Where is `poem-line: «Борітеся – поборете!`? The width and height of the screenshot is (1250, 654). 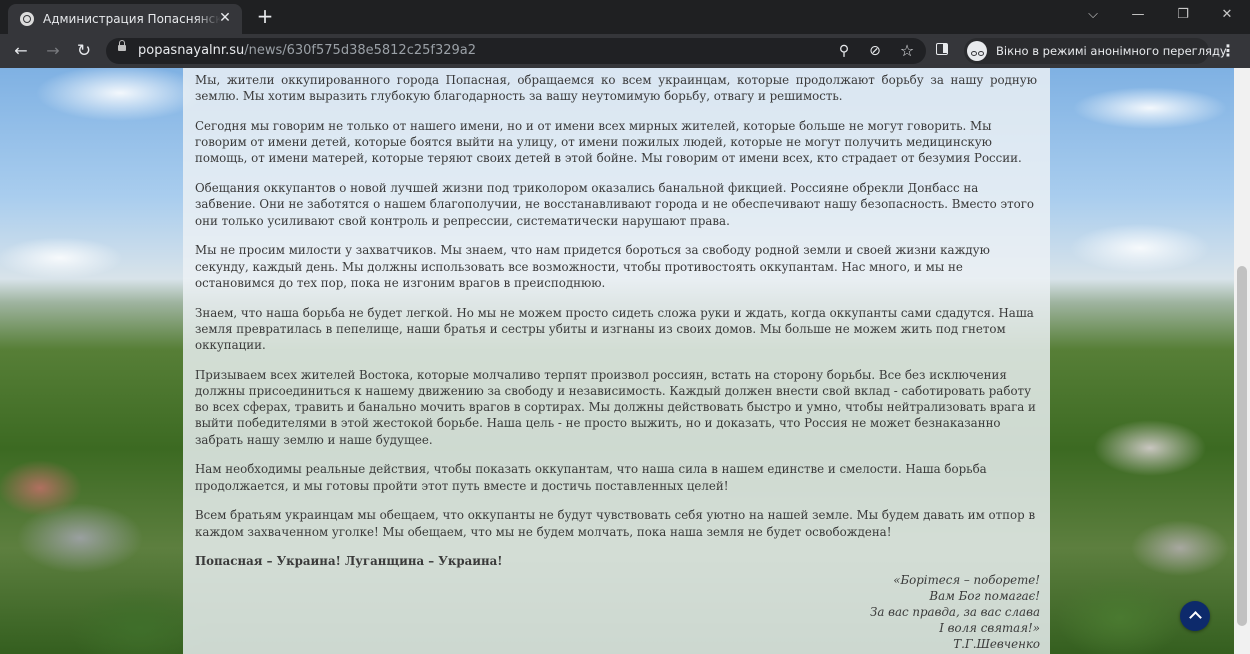 poem-line: «Борітеся – поборете! is located at coordinates (966, 580).